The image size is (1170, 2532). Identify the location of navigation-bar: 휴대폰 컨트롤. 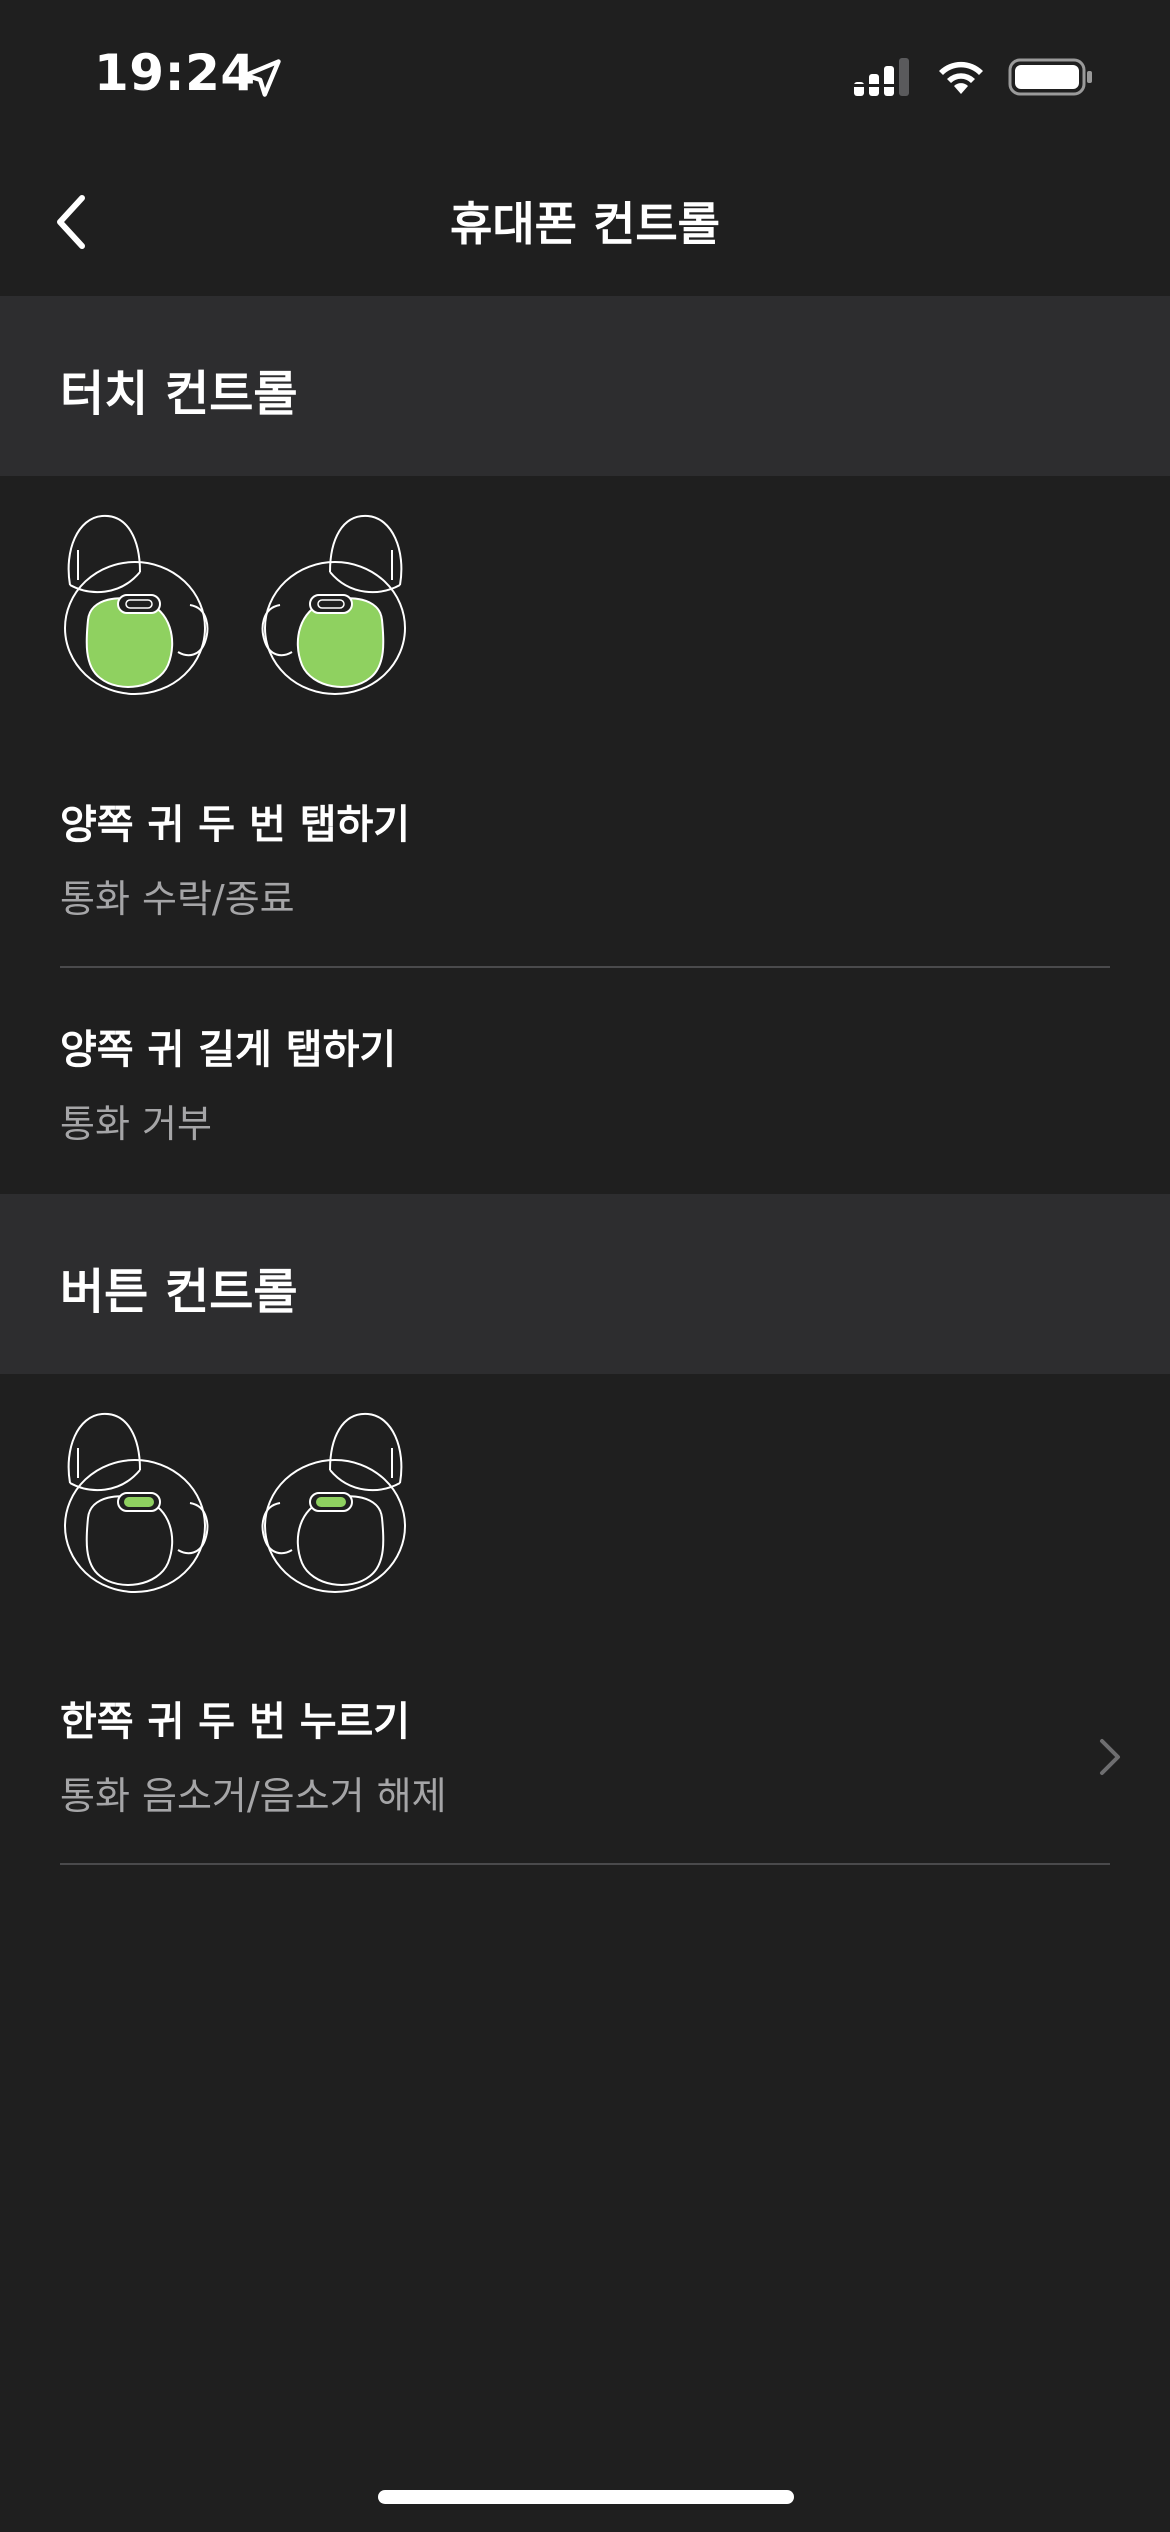
(585, 223).